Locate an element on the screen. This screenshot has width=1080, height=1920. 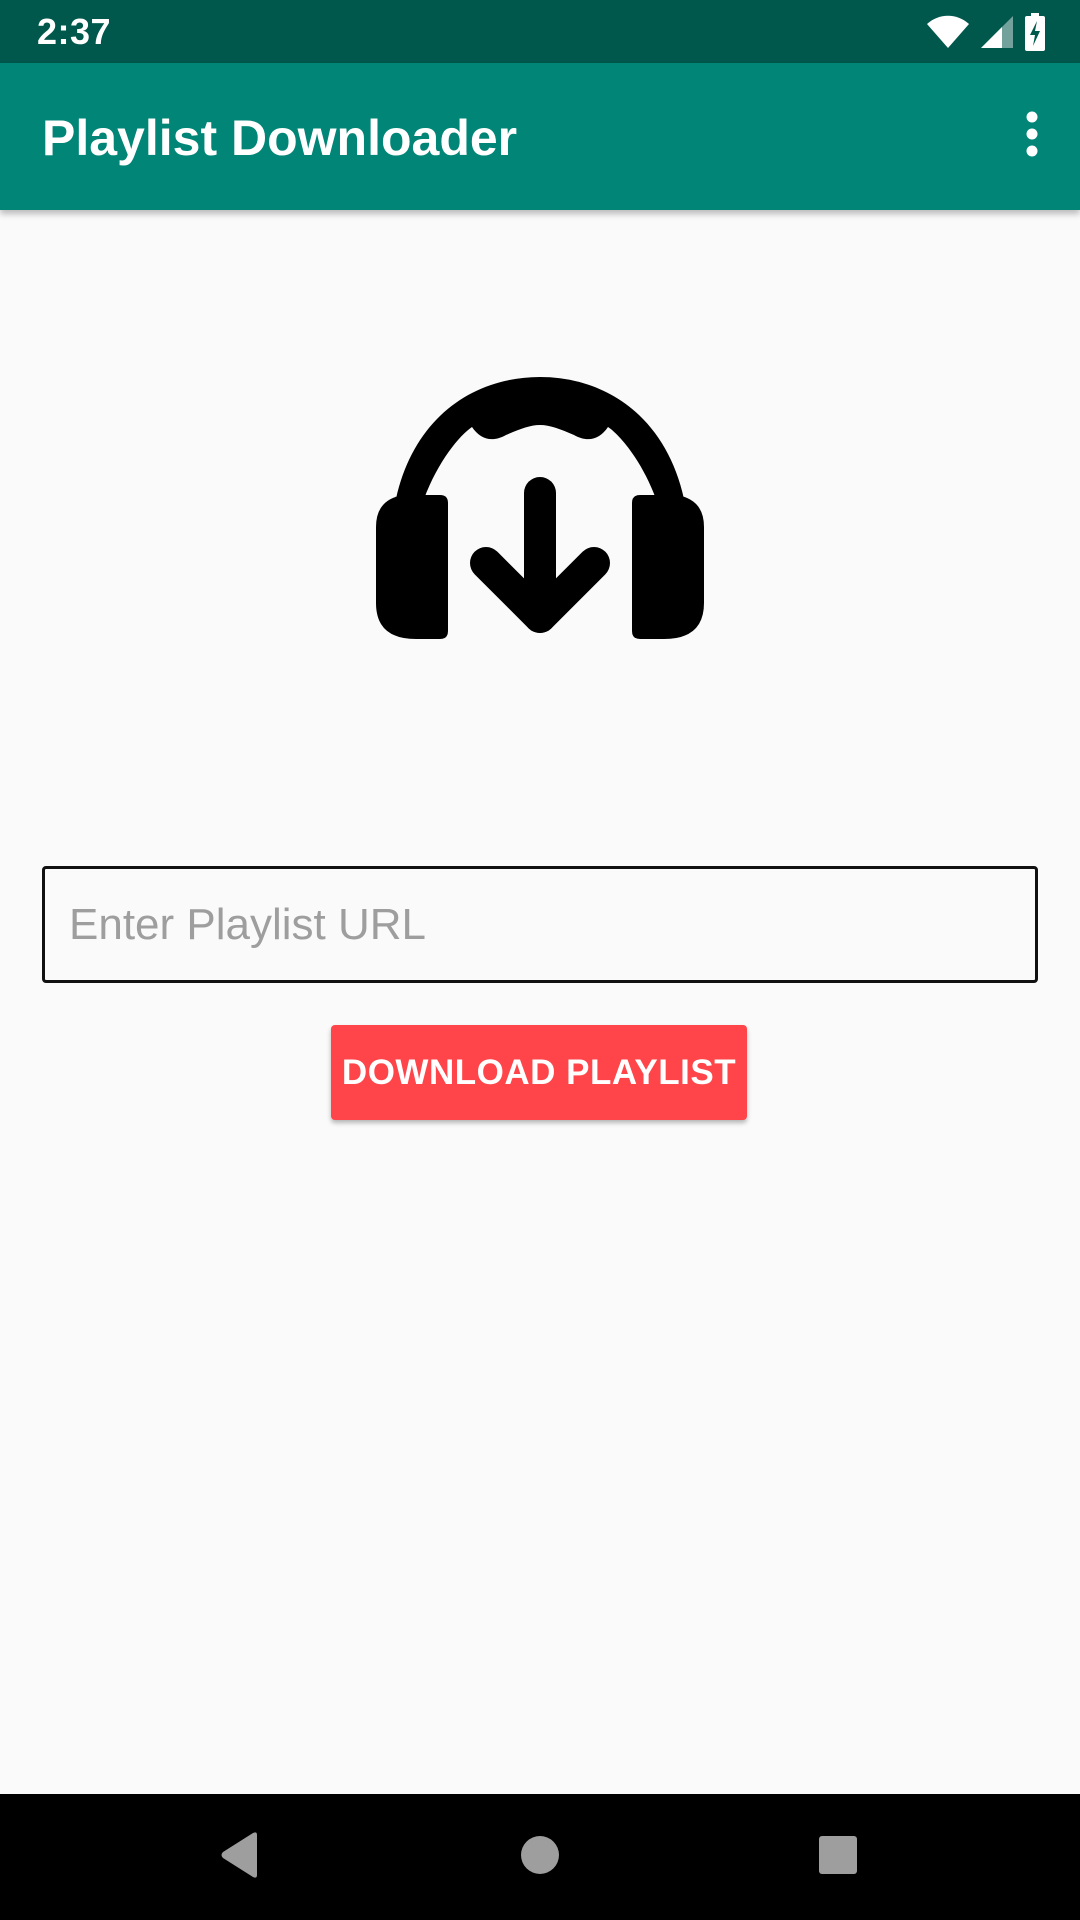
download-playlist-button: DOWNLOAD PLAYLIST is located at coordinates (539, 1072).